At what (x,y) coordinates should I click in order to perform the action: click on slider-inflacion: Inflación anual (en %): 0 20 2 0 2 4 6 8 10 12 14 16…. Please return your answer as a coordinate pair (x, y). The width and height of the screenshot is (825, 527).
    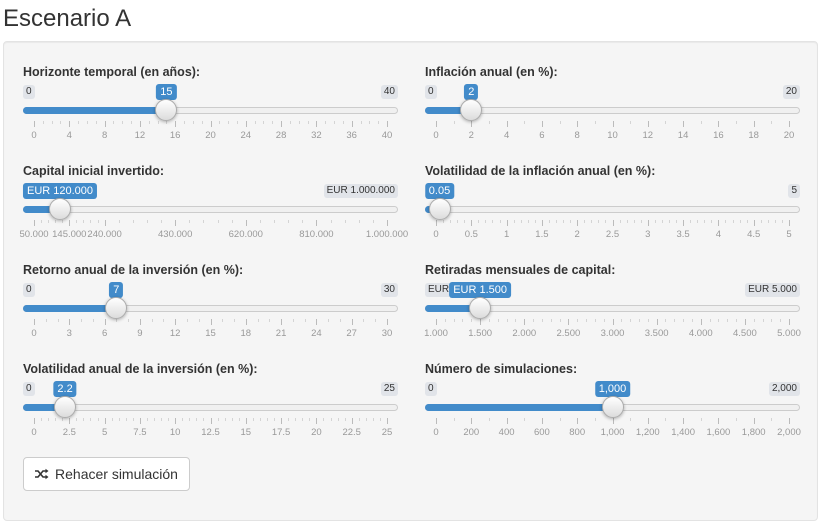
    Looking at the image, I should click on (612, 113).